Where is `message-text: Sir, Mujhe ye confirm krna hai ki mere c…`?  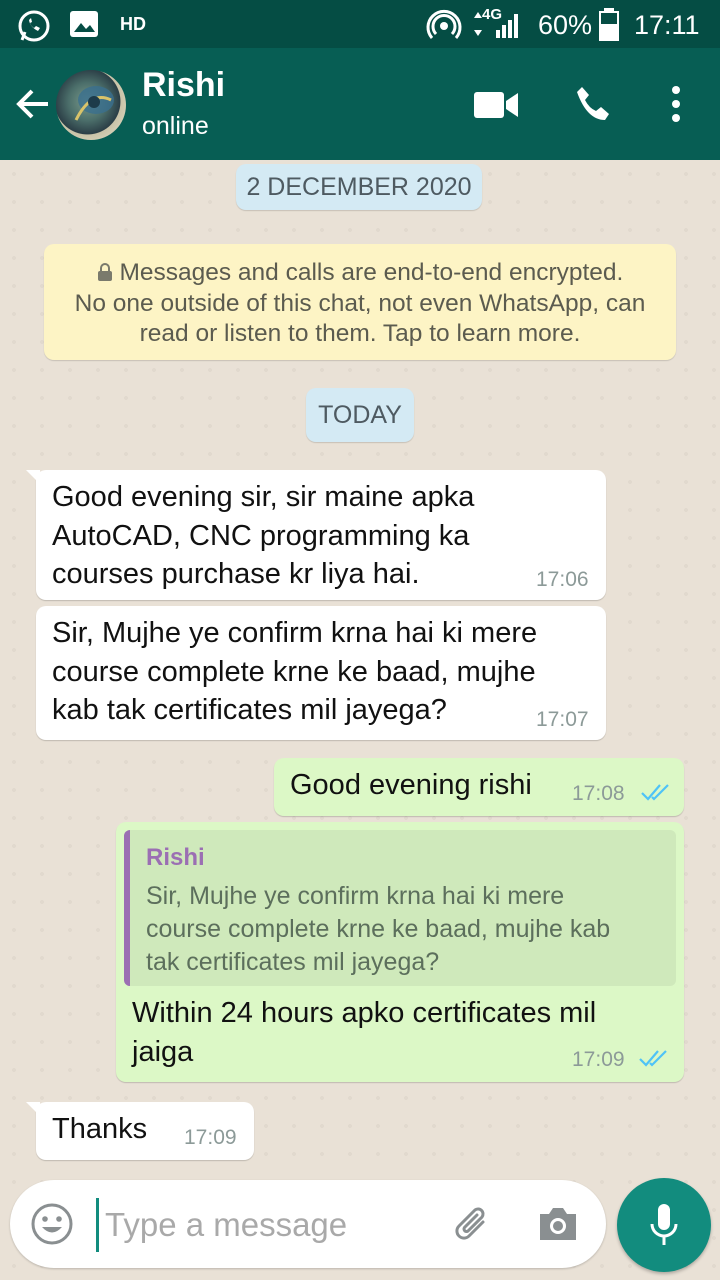
message-text: Sir, Mujhe ye confirm krna hai ki mere c… is located at coordinates (295, 671).